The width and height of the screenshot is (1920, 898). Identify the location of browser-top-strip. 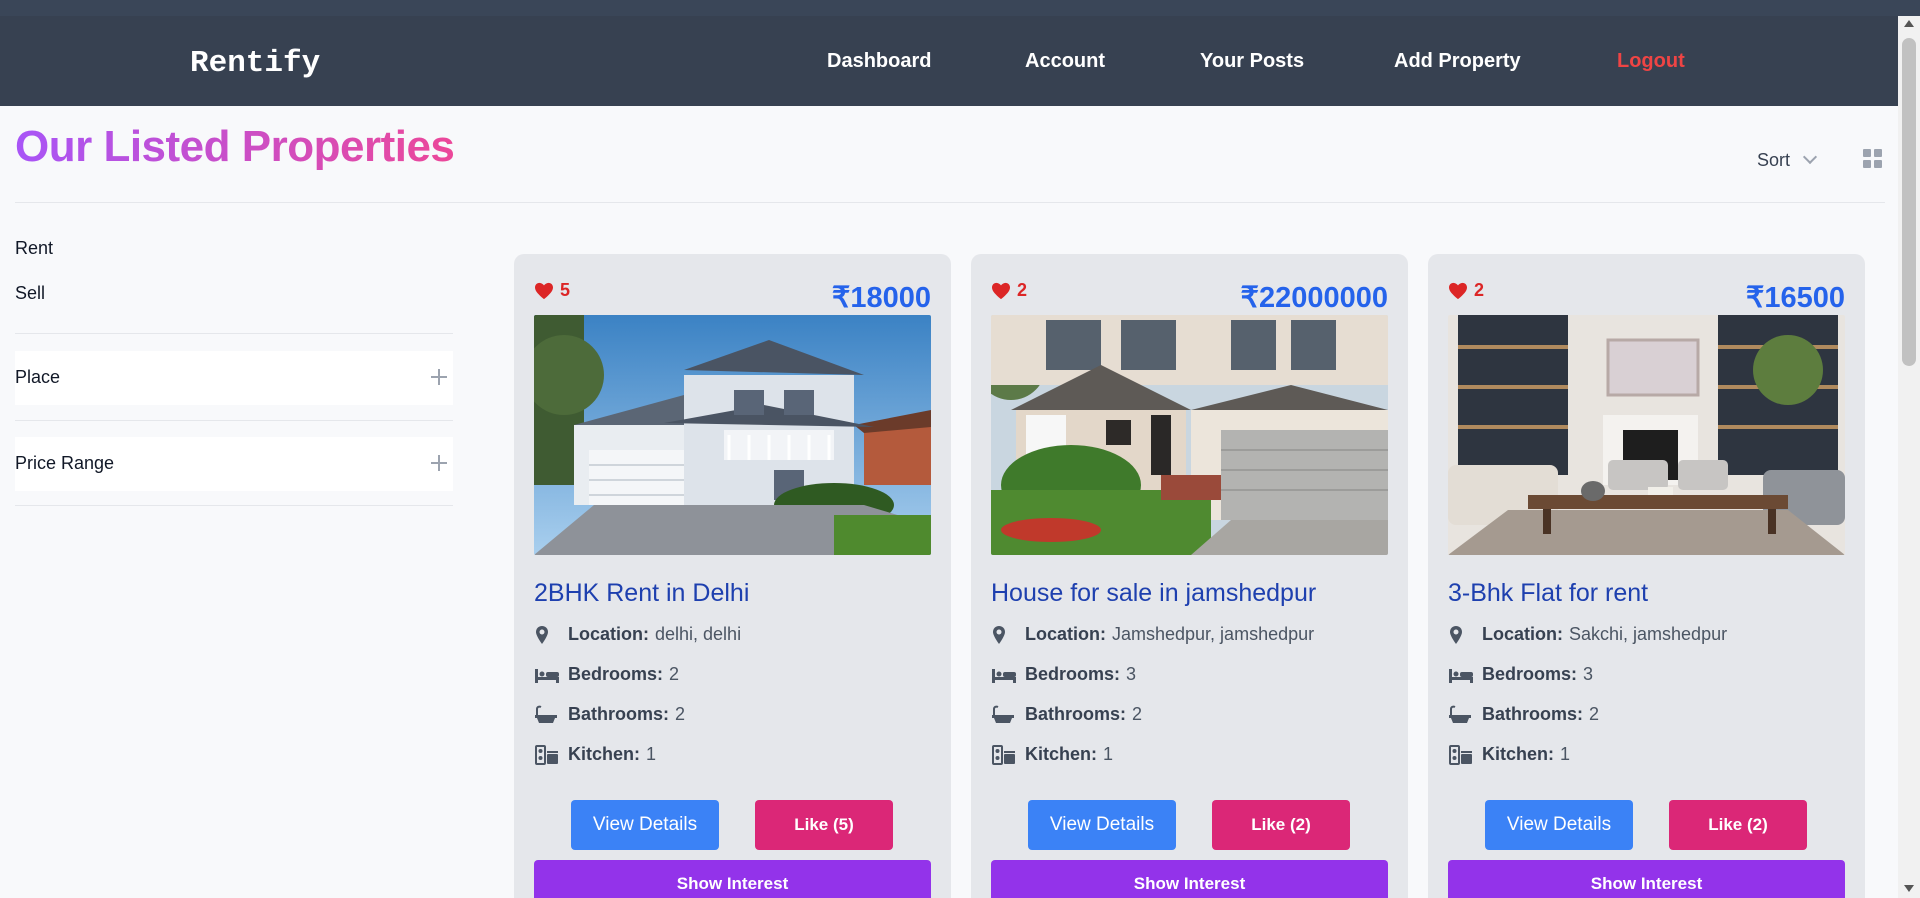
(960, 8).